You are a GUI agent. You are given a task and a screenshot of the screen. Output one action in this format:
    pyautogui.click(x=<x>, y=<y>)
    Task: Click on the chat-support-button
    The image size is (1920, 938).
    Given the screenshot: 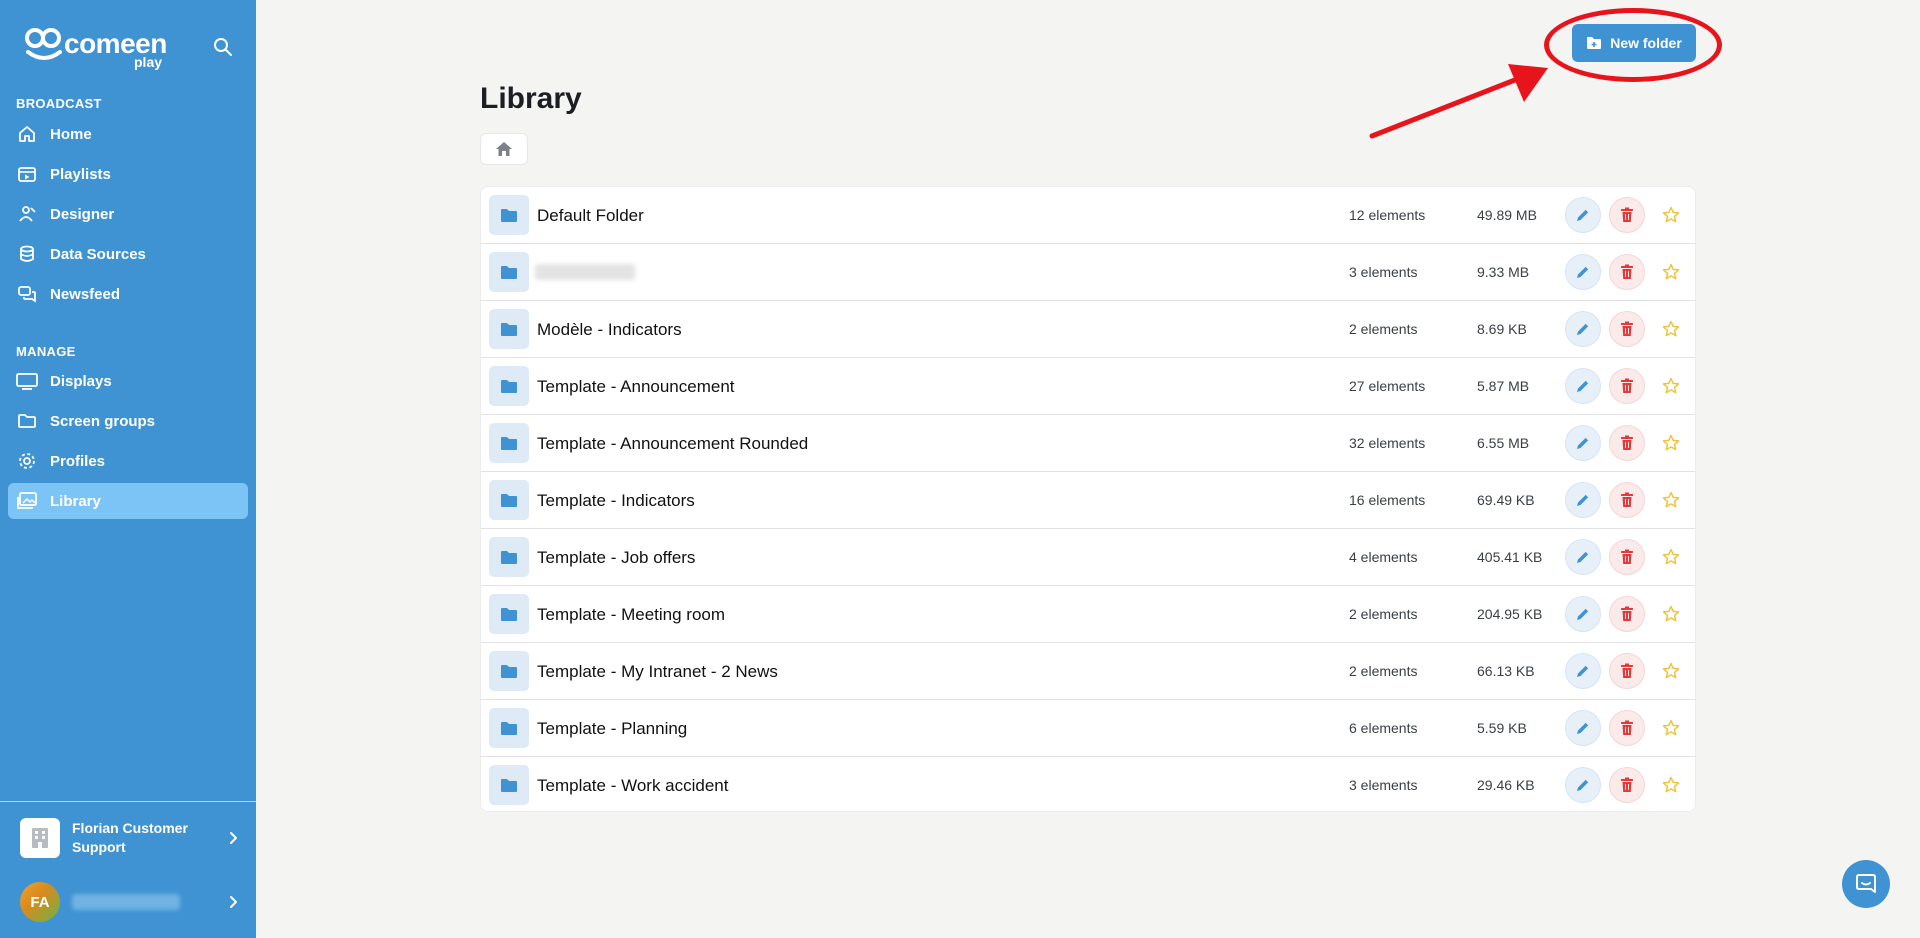 What is the action you would take?
    pyautogui.click(x=1866, y=884)
    